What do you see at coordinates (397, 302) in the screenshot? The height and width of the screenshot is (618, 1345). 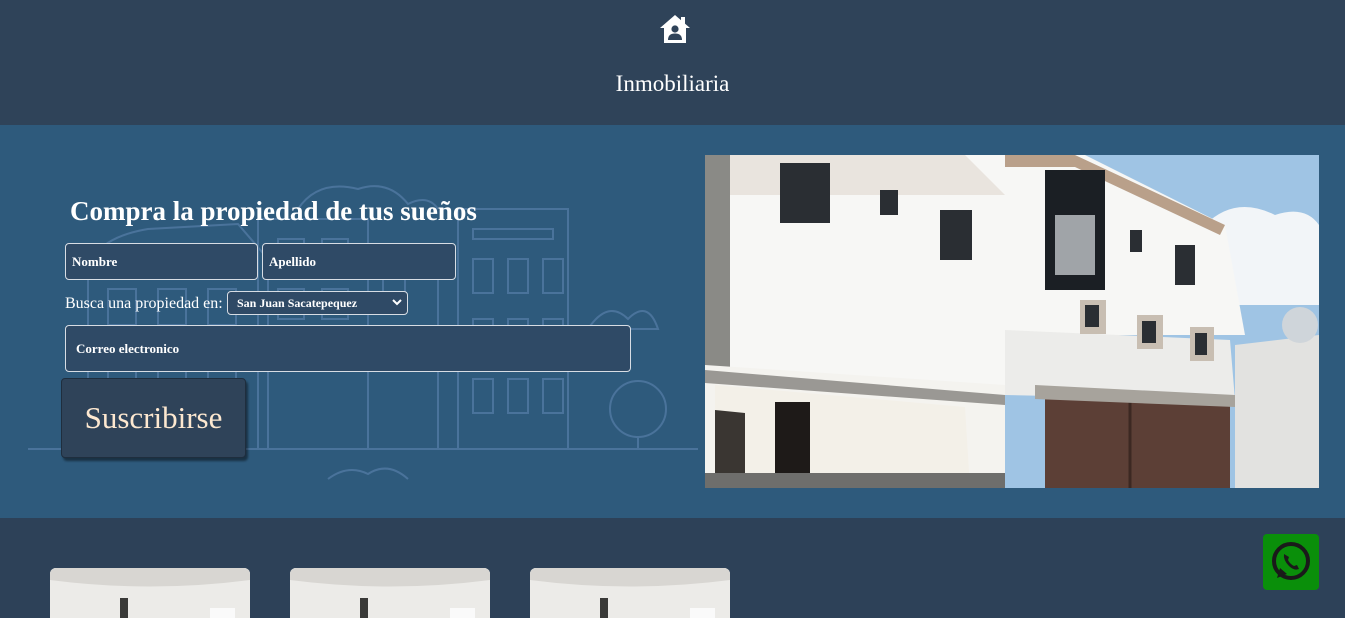 I see `chevron-down-icon` at bounding box center [397, 302].